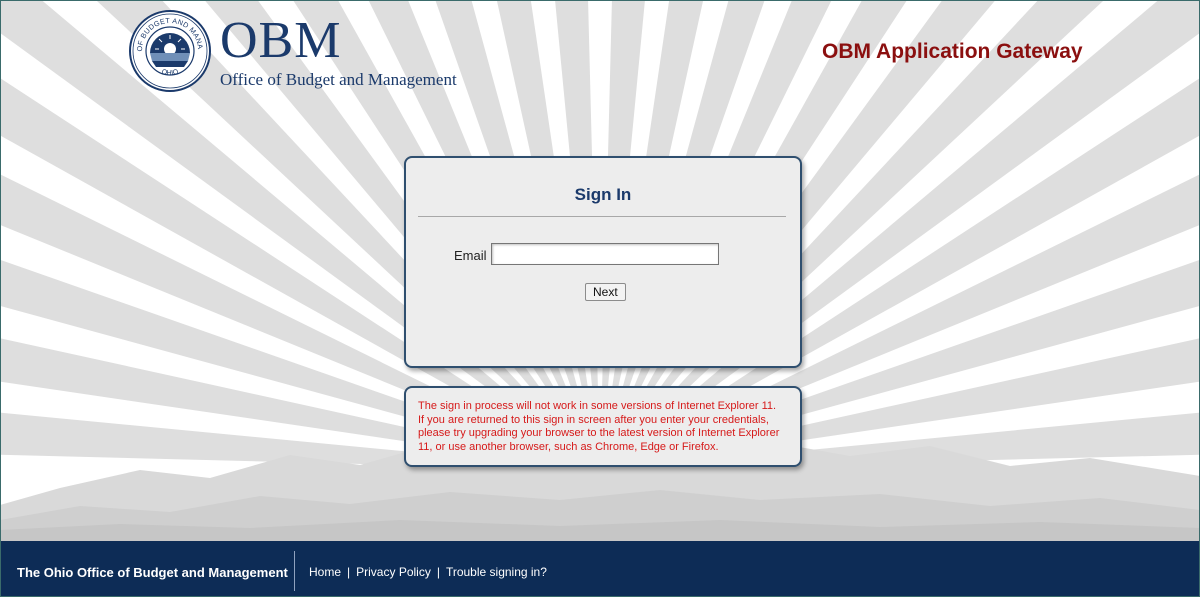 This screenshot has width=1200, height=597. Describe the element at coordinates (294, 571) in the screenshot. I see `footer-divider` at that location.